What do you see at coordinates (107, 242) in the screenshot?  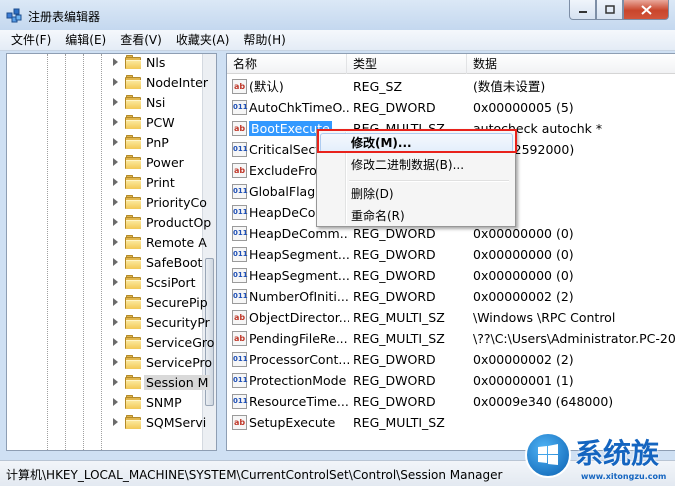 I see `tree-item: Remote A` at bounding box center [107, 242].